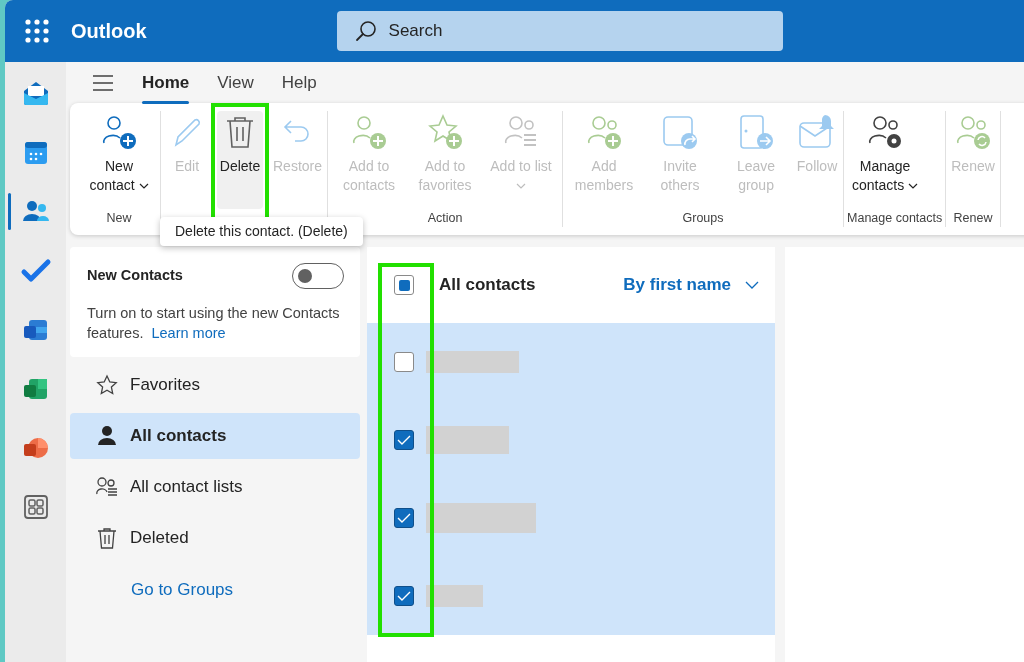  Describe the element at coordinates (188, 333) in the screenshot. I see `learn-more-link: Learn more` at that location.